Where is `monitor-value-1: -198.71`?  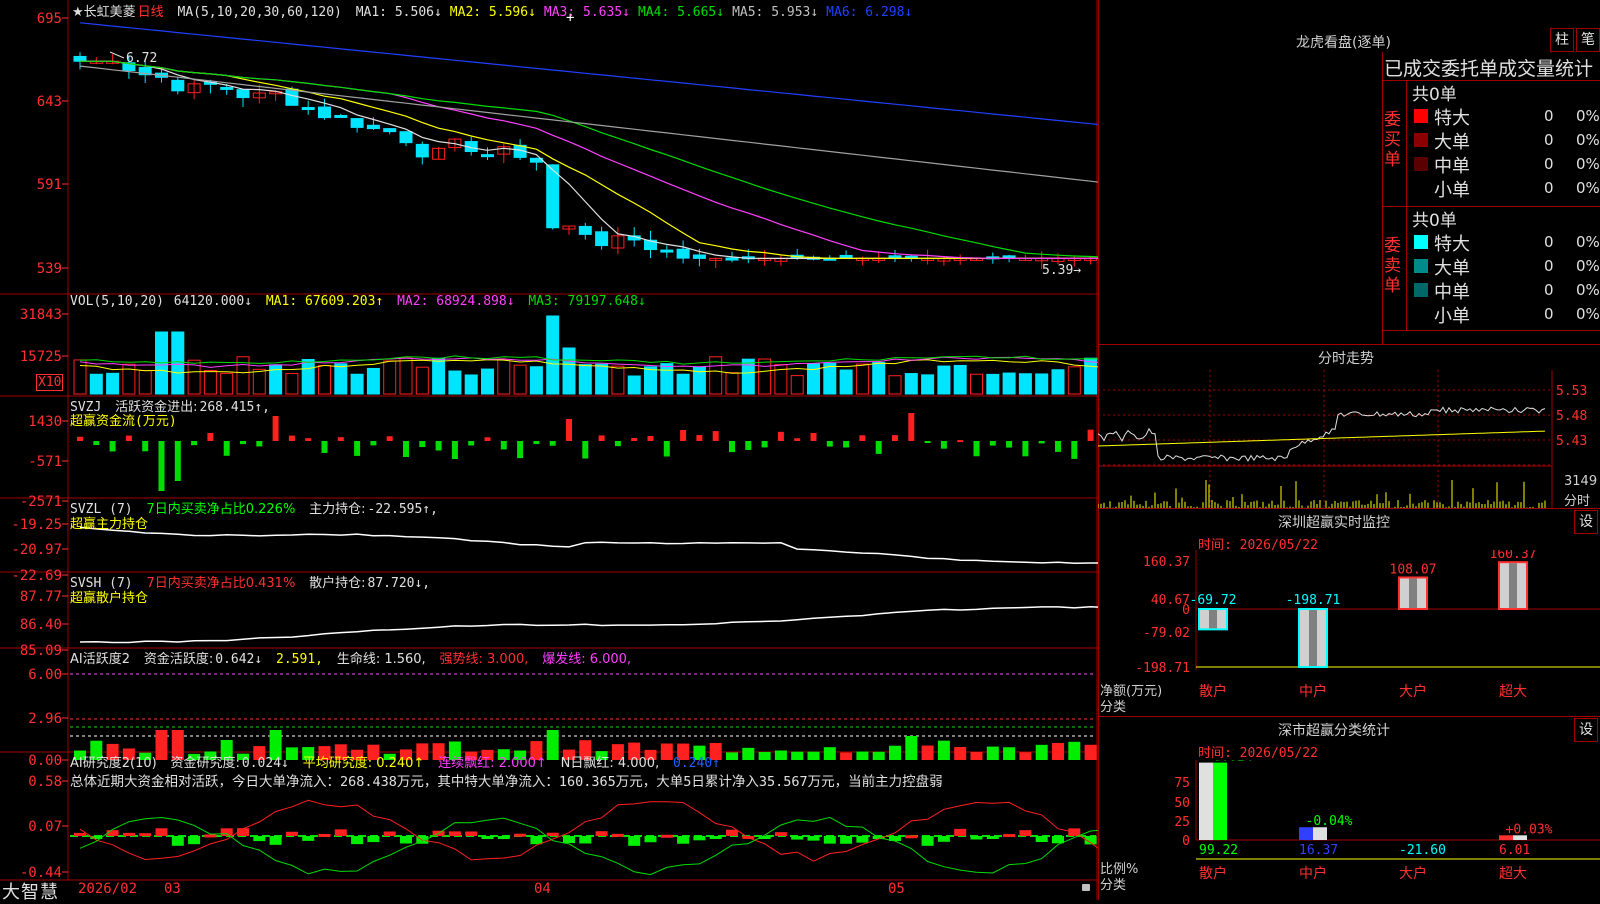 monitor-value-1: -198.71 is located at coordinates (1313, 600).